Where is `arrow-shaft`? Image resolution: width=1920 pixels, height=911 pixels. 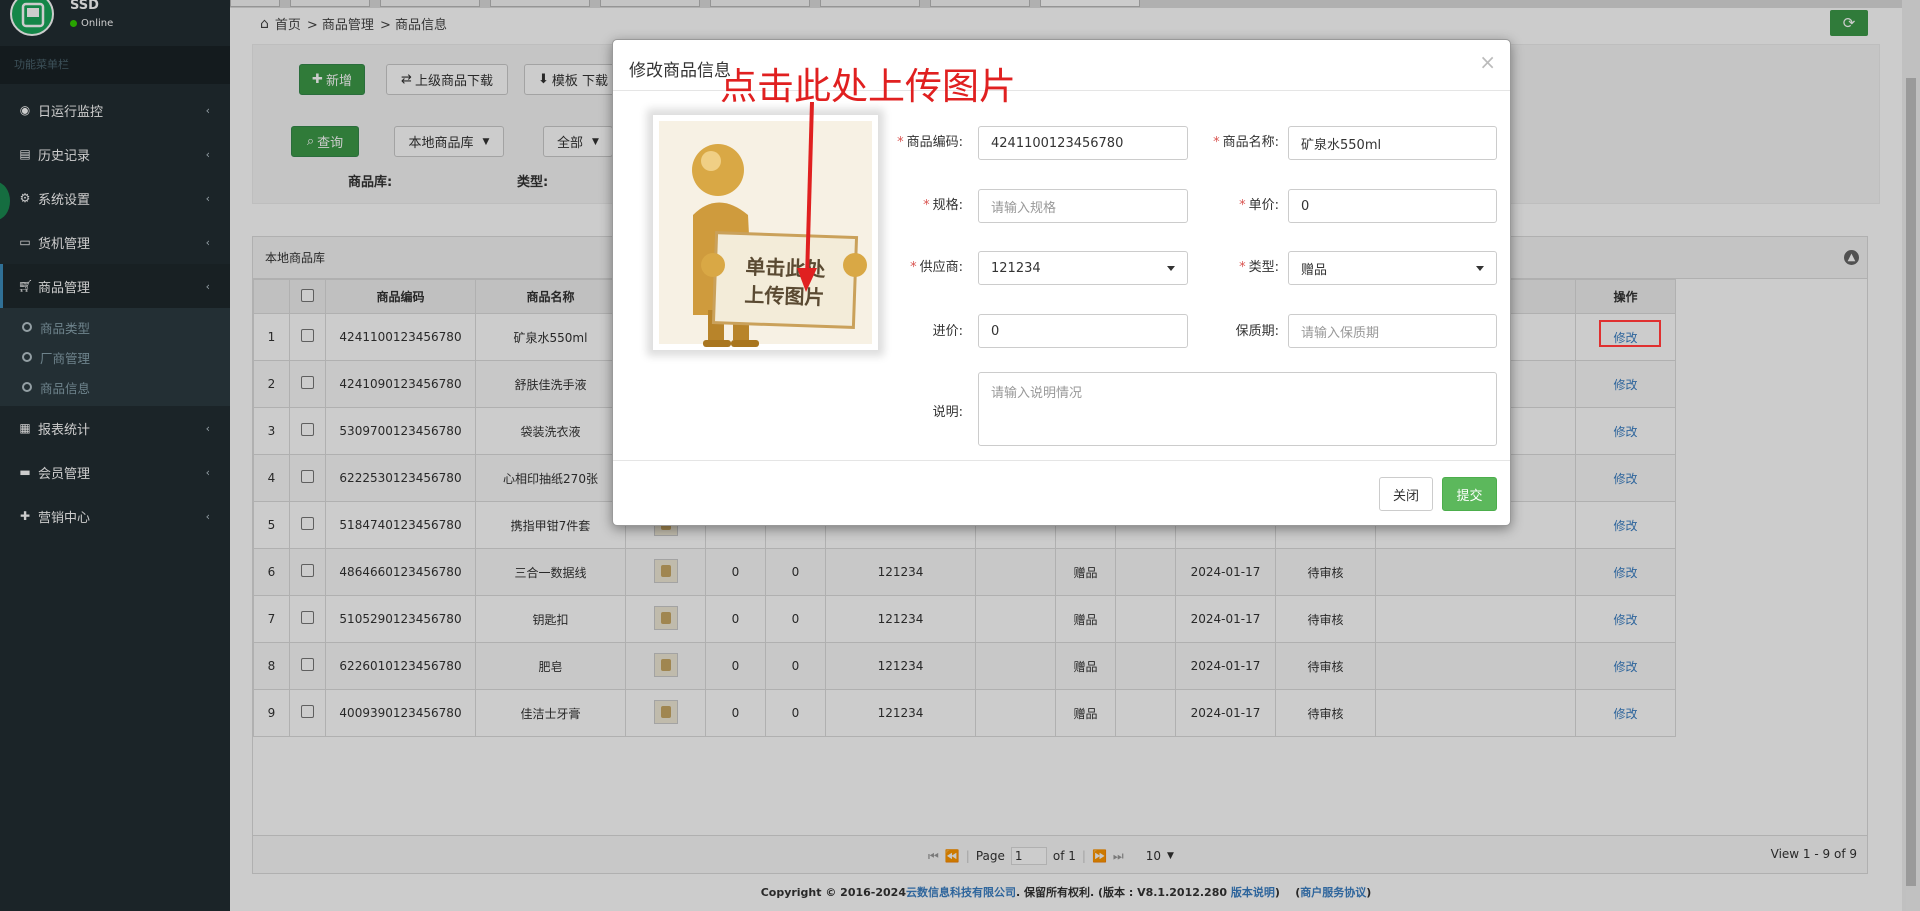 arrow-shaft is located at coordinates (809, 190).